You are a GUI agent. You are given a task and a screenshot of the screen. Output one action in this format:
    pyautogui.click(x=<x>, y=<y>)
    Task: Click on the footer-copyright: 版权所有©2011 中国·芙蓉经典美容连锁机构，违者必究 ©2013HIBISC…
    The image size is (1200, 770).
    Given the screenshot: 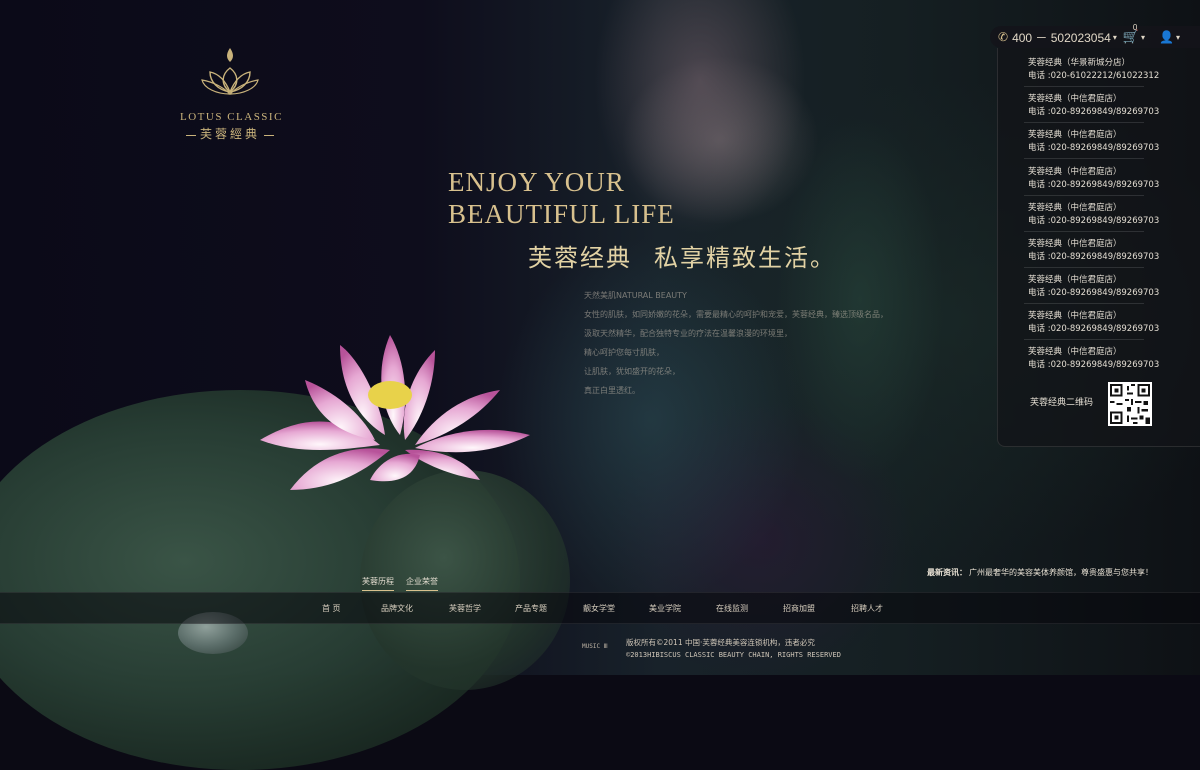 What is the action you would take?
    pyautogui.click(x=733, y=649)
    